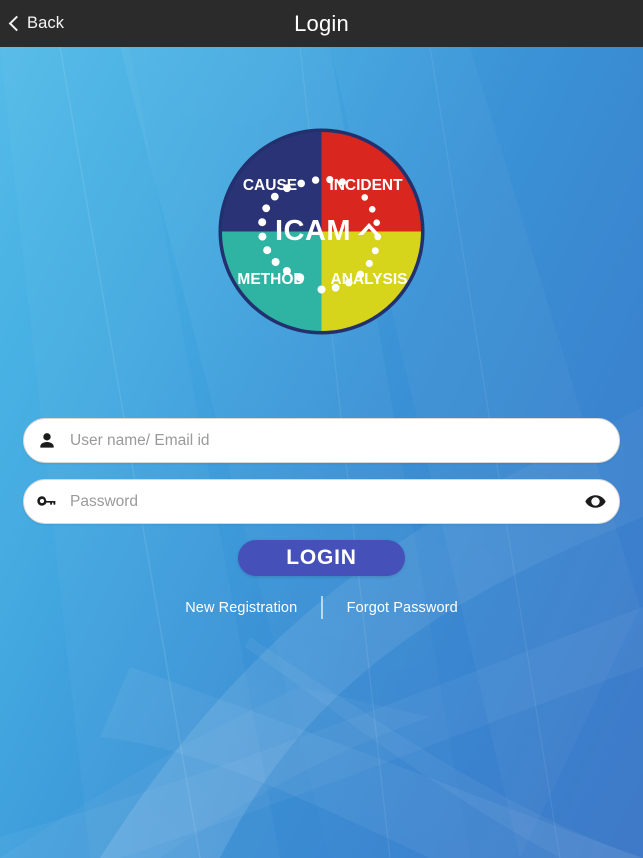 The height and width of the screenshot is (858, 643). I want to click on quadrant-label-analysis: ANALYSIS, so click(369, 279).